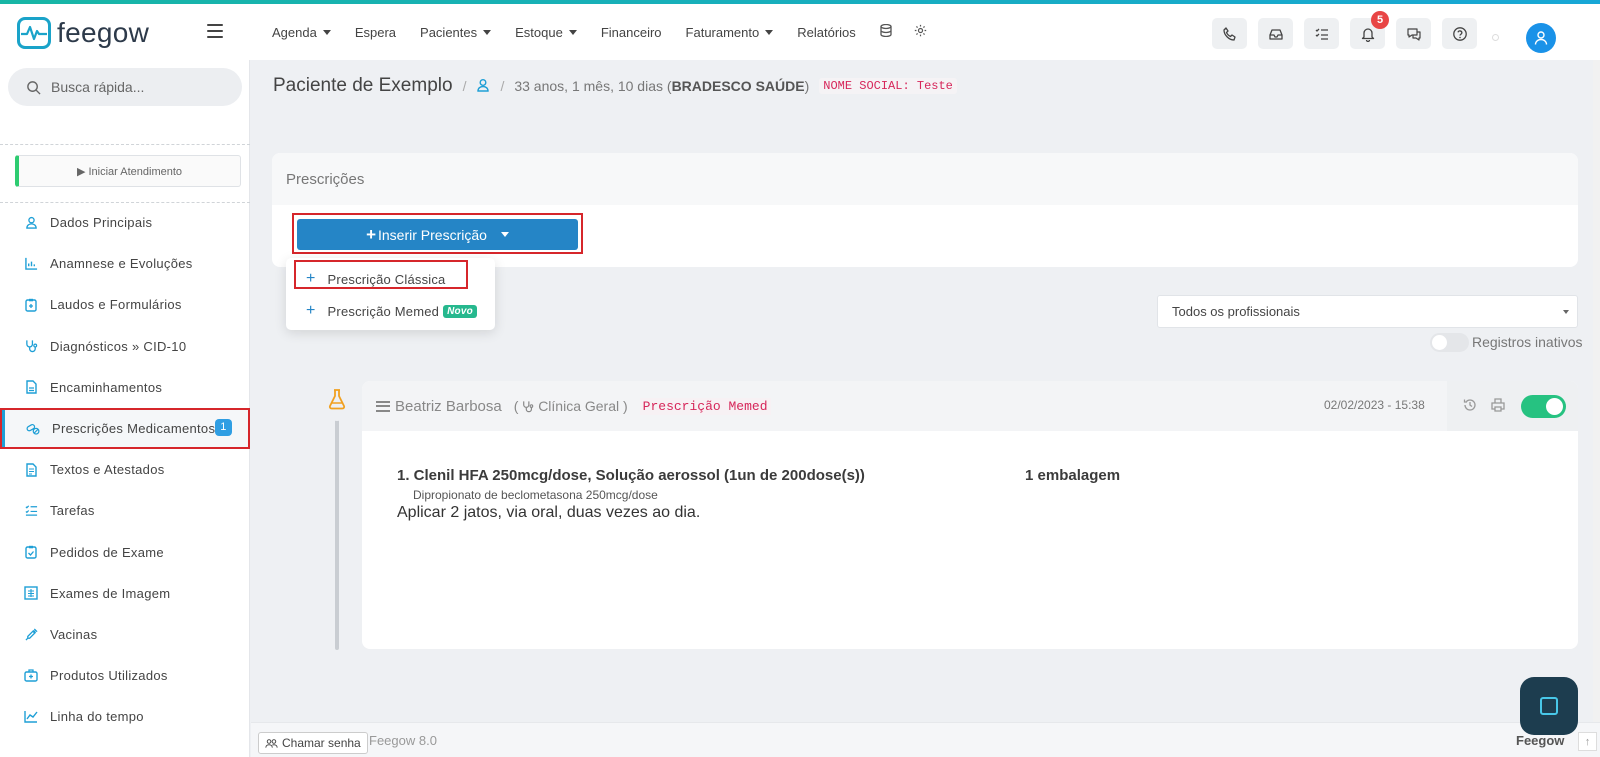  I want to click on new-badge: Novo, so click(460, 311).